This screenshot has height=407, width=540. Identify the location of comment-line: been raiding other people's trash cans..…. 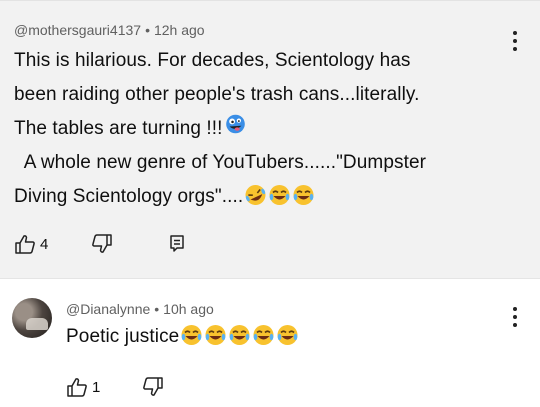
(217, 94).